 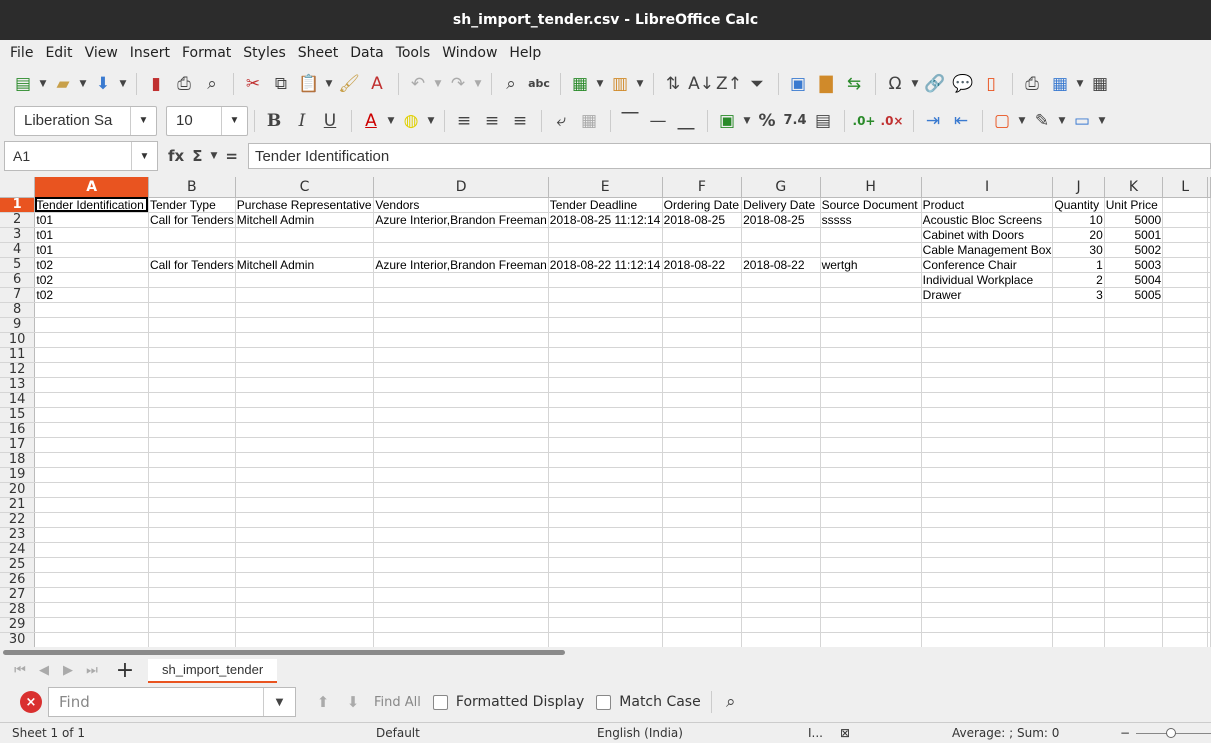 I want to click on cell: Tender Identification, so click(x=91, y=205).